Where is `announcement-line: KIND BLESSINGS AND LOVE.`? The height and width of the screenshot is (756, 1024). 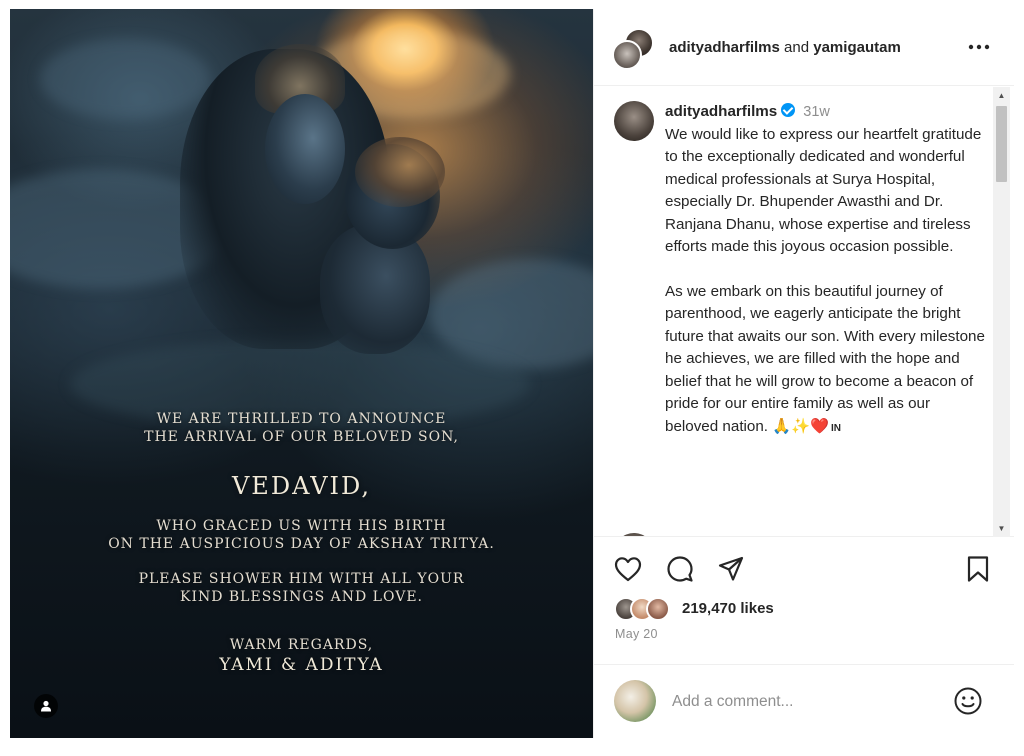 announcement-line: KIND BLESSINGS AND LOVE. is located at coordinates (301, 597).